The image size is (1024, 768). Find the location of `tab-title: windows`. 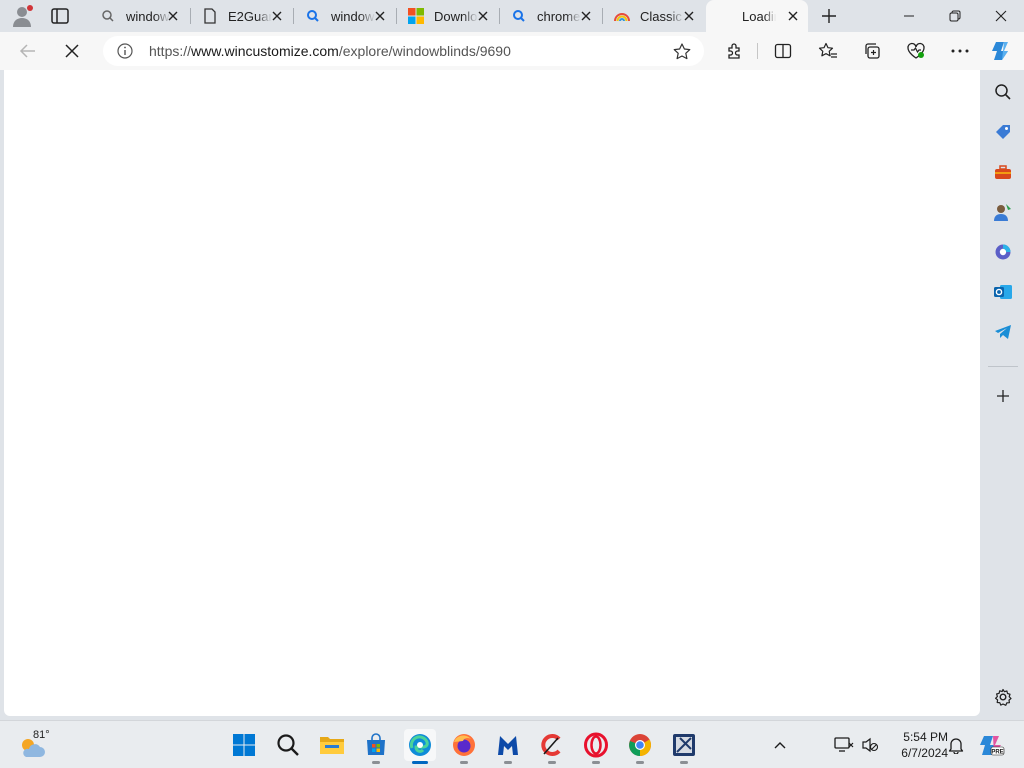

tab-title: windows is located at coordinates (353, 16).